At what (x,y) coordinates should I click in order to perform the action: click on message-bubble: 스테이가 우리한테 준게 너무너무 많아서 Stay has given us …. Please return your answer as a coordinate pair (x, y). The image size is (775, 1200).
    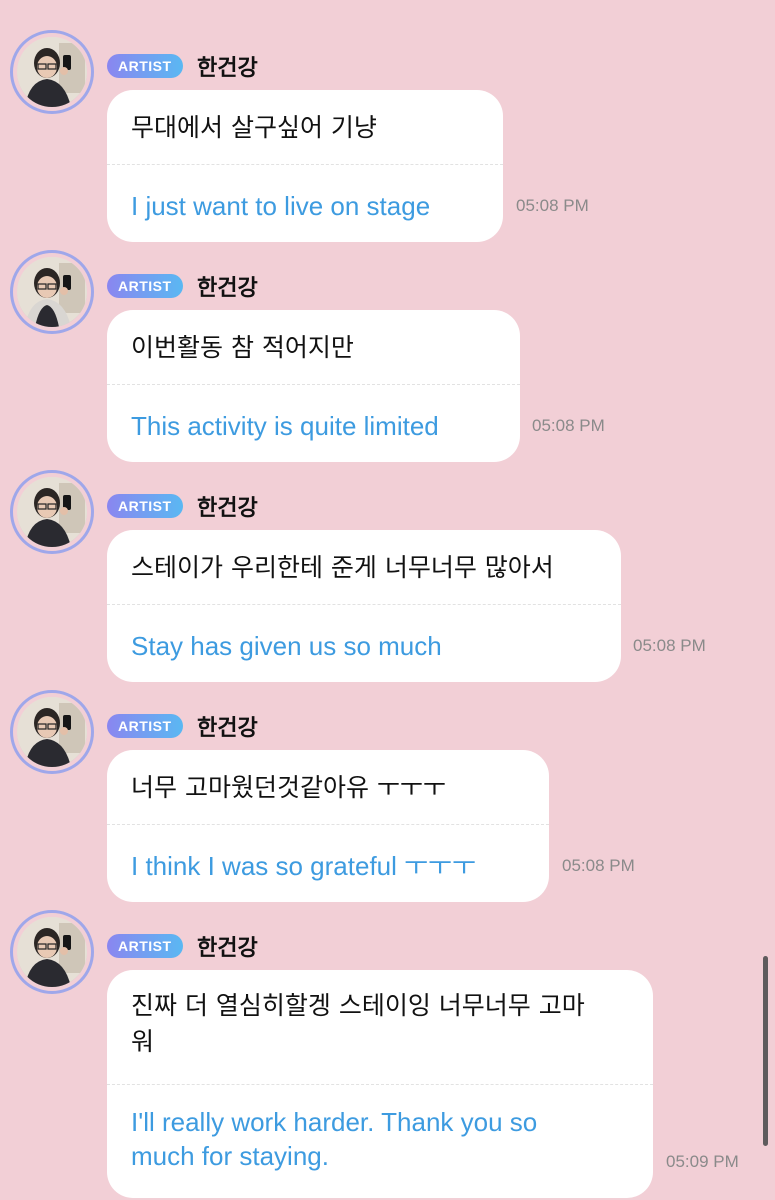
    Looking at the image, I should click on (364, 606).